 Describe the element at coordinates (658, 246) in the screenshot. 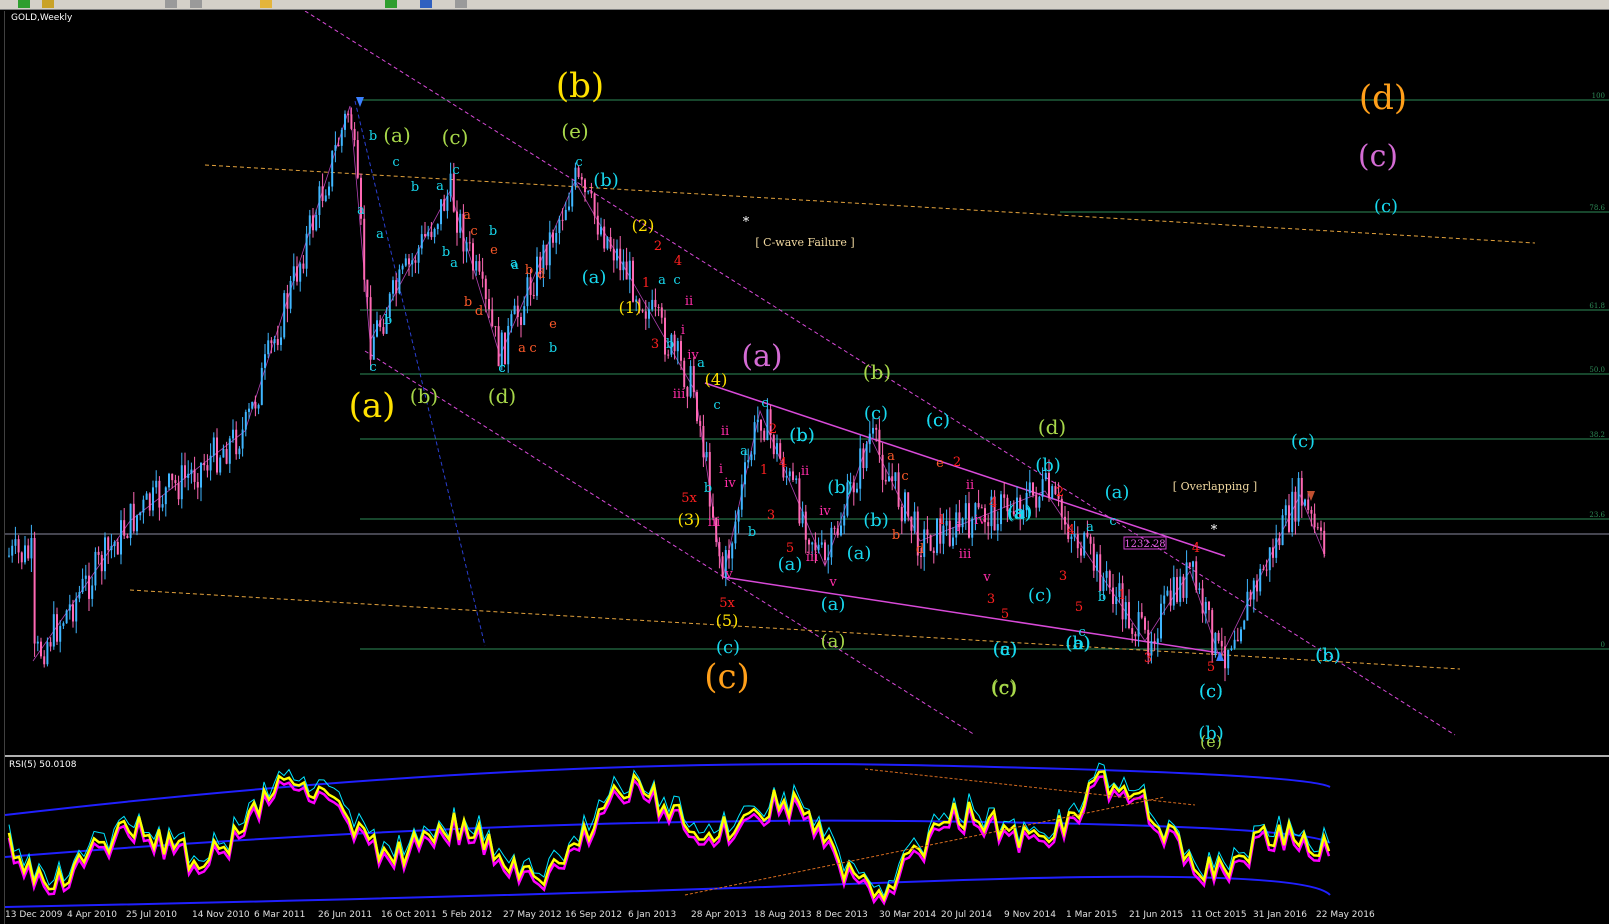

I see `sub-wave-label: 2` at that location.